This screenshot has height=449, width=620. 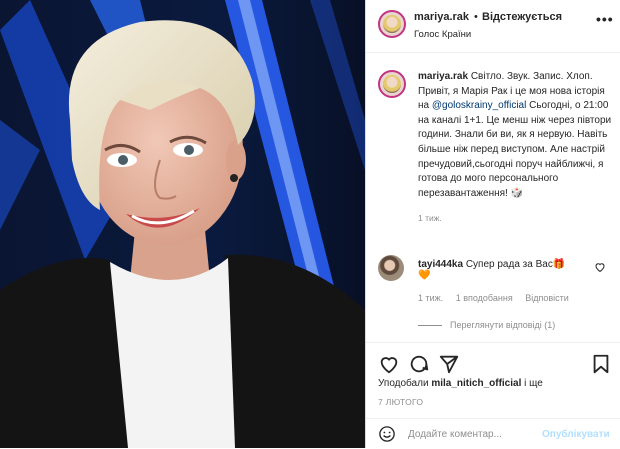 I want to click on bookmark-icon, so click(x=601, y=364).